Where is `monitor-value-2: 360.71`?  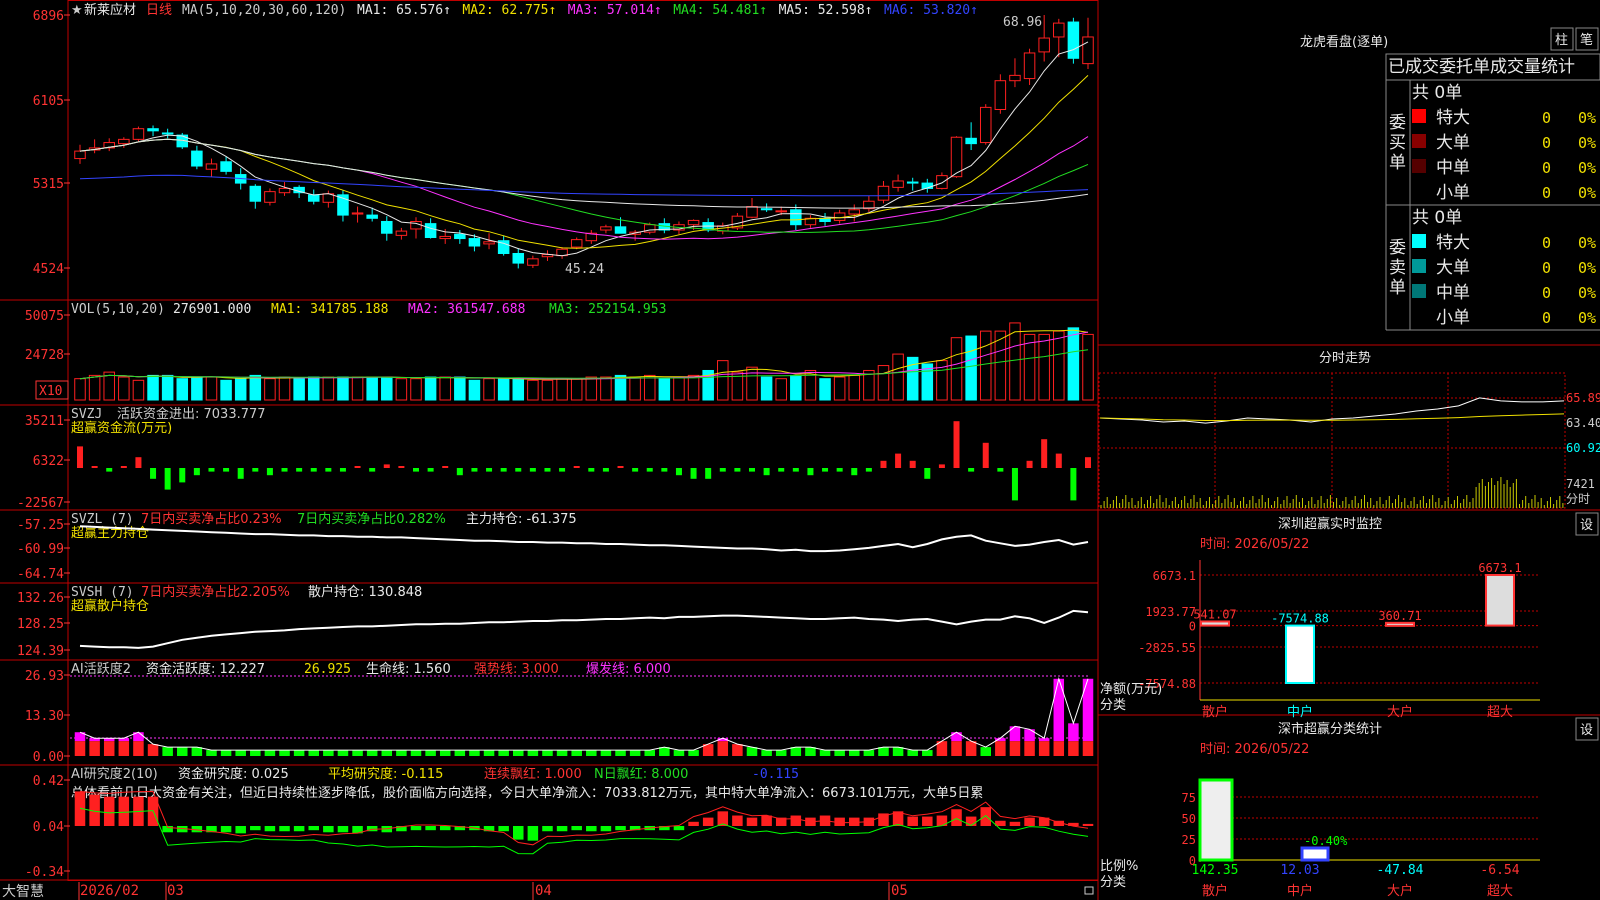 monitor-value-2: 360.71 is located at coordinates (1399, 616).